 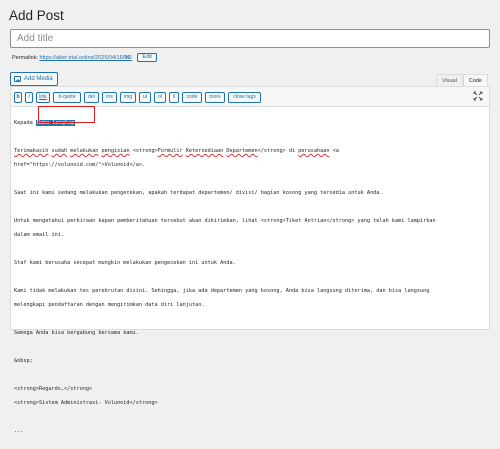 What do you see at coordinates (36, 15) in the screenshot?
I see `page-title: Add Post` at bounding box center [36, 15].